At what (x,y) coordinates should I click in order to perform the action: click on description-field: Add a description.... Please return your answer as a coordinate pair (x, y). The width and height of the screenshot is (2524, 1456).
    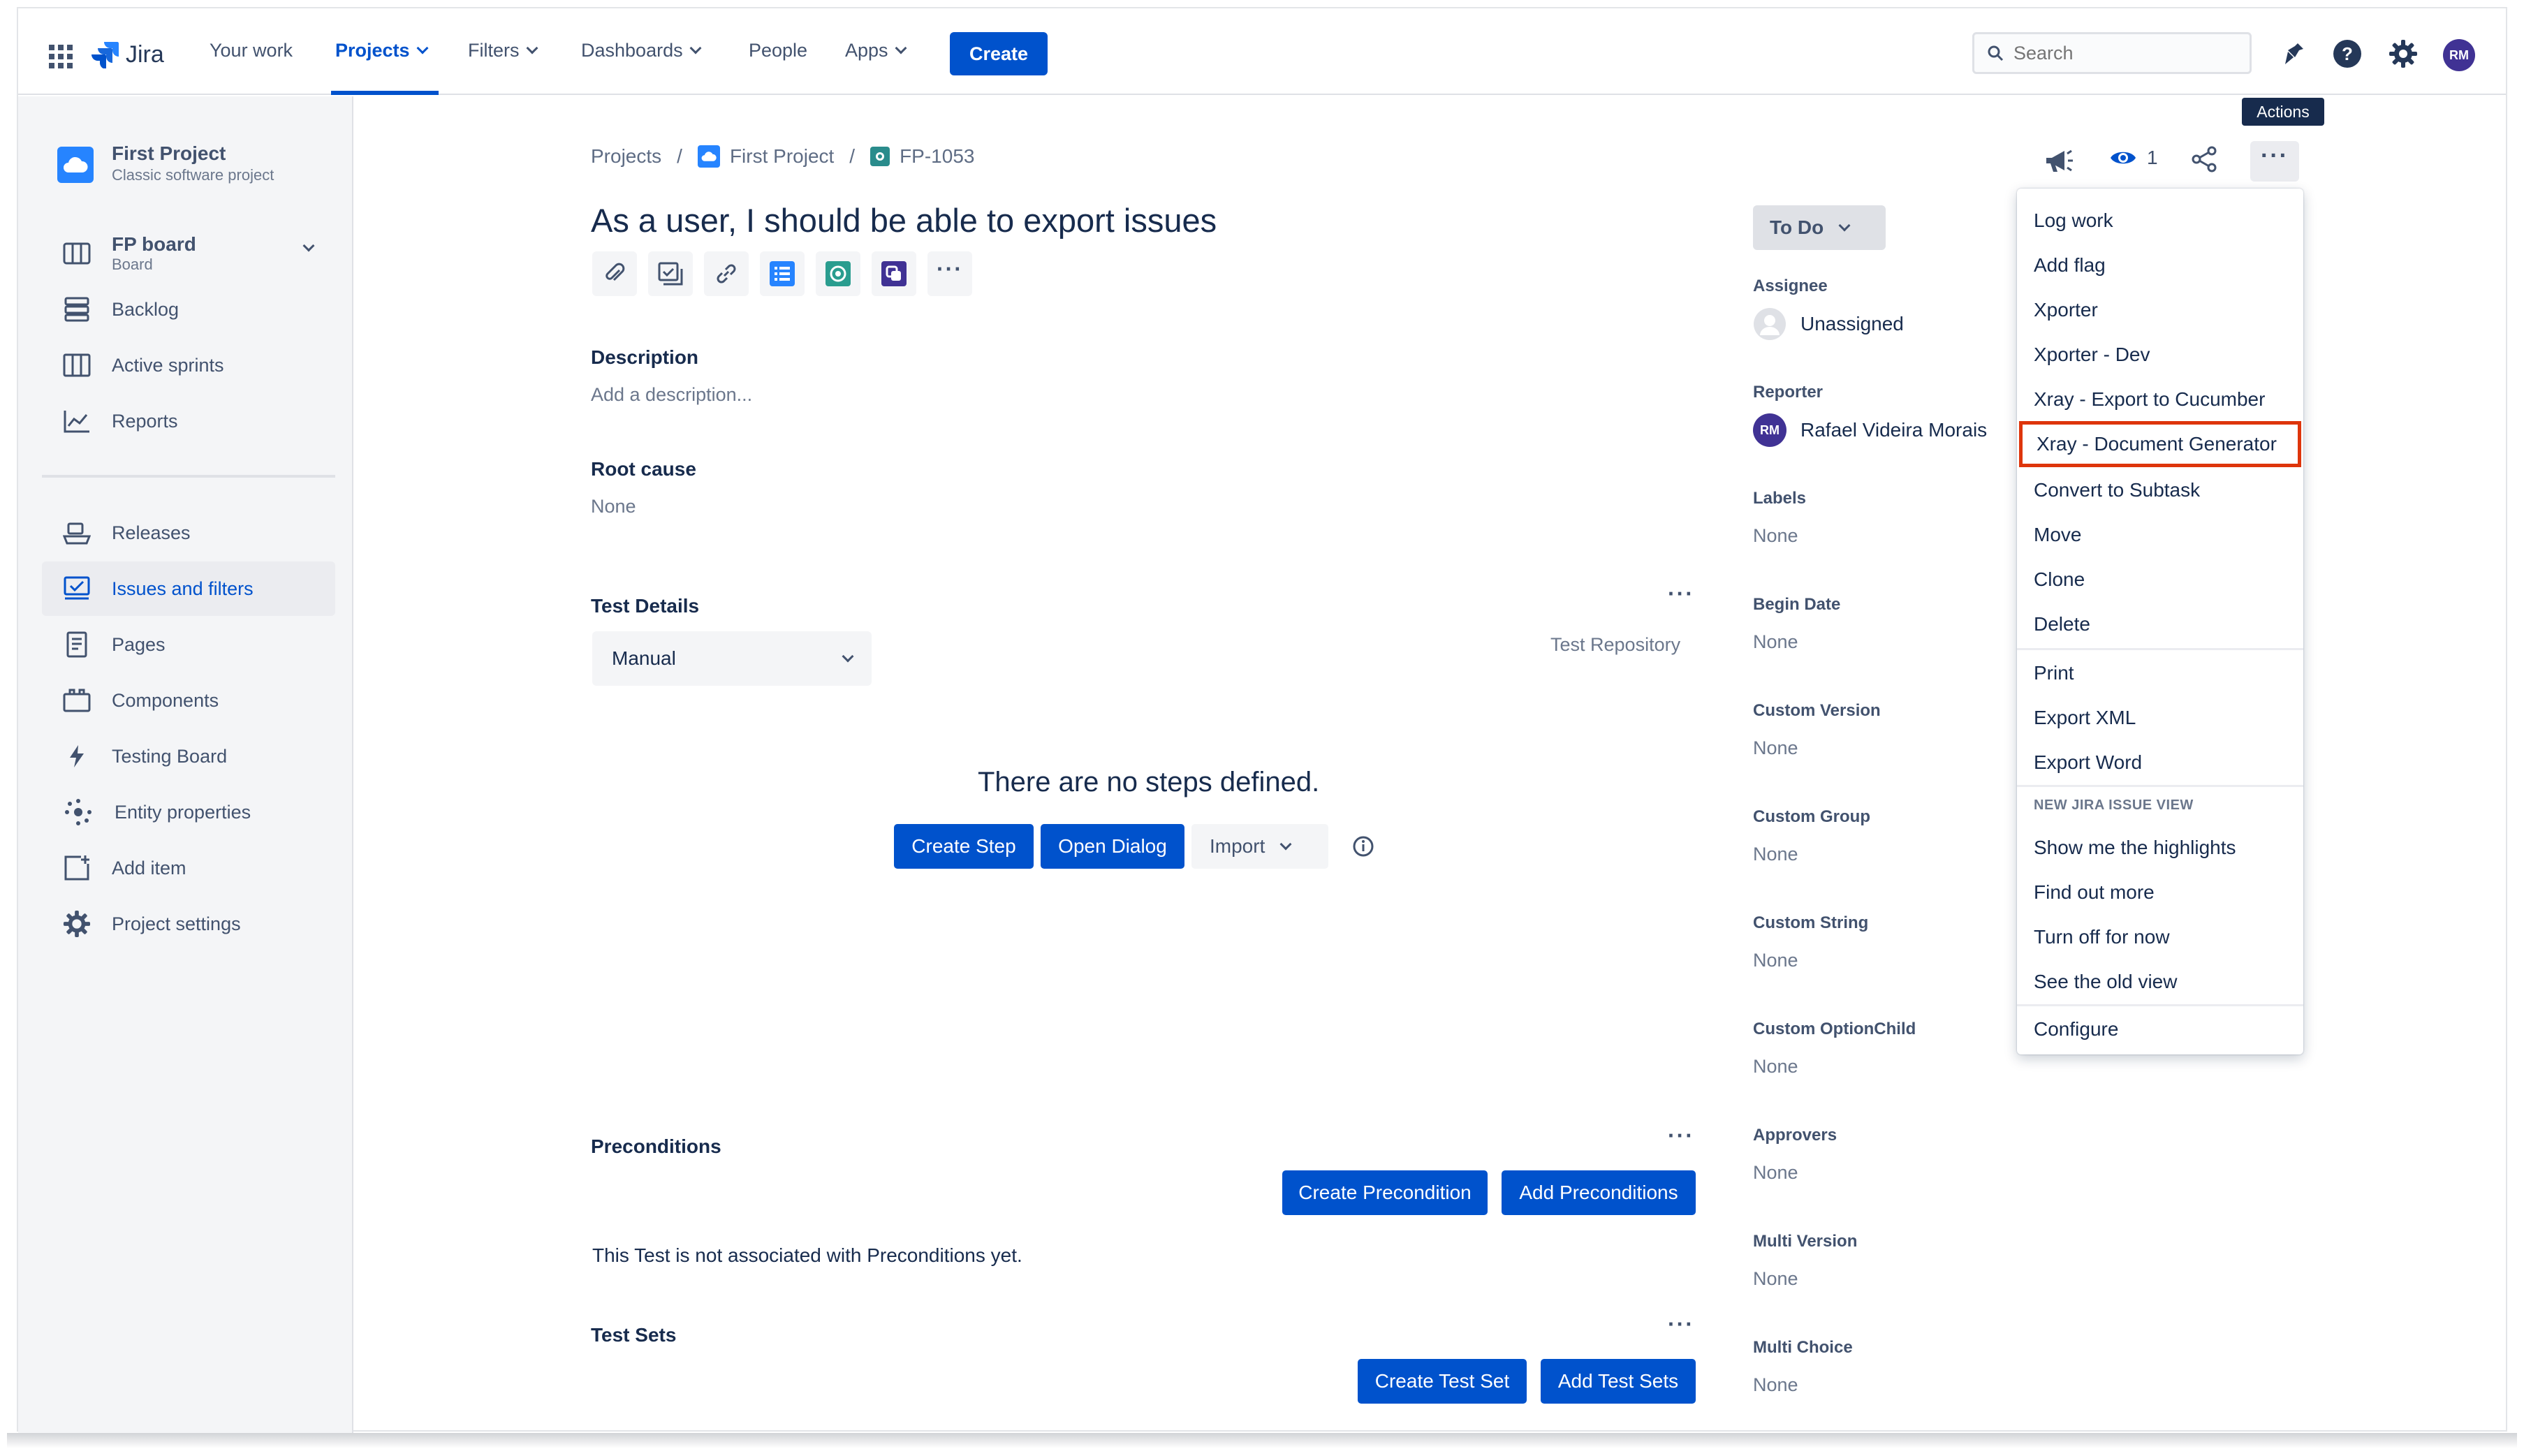
    Looking at the image, I should click on (671, 395).